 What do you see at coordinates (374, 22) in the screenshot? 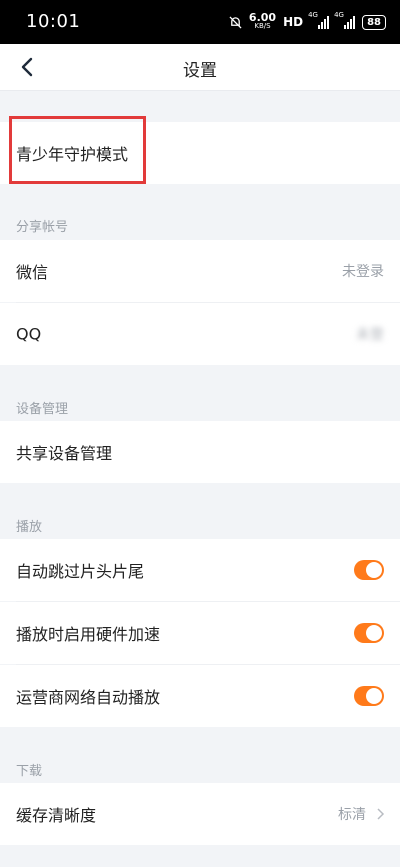
I see `battery-indicator: 88` at bounding box center [374, 22].